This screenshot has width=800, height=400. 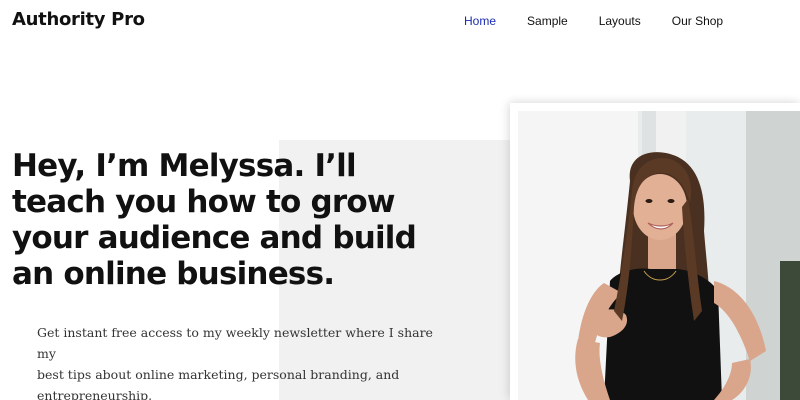 I want to click on headline-line-4: an online business., so click(x=173, y=274).